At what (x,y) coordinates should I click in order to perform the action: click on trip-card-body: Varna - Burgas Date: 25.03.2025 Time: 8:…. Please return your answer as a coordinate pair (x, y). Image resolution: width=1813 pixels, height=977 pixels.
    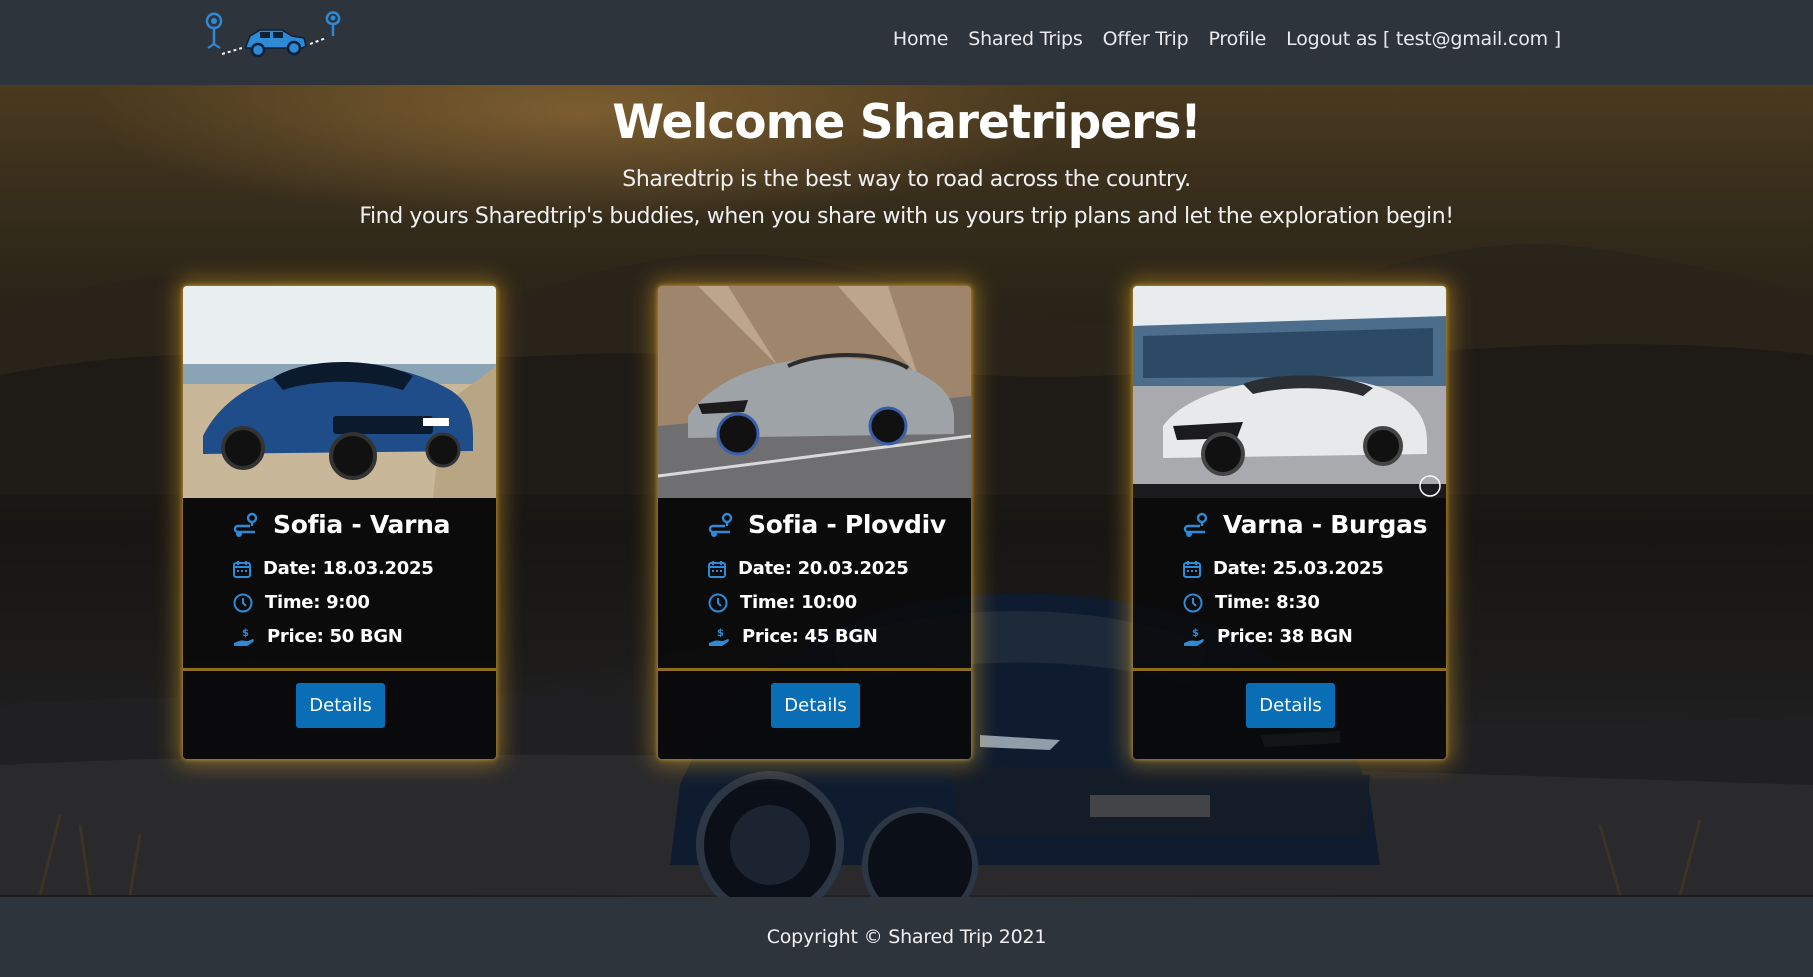
    Looking at the image, I should click on (1289, 583).